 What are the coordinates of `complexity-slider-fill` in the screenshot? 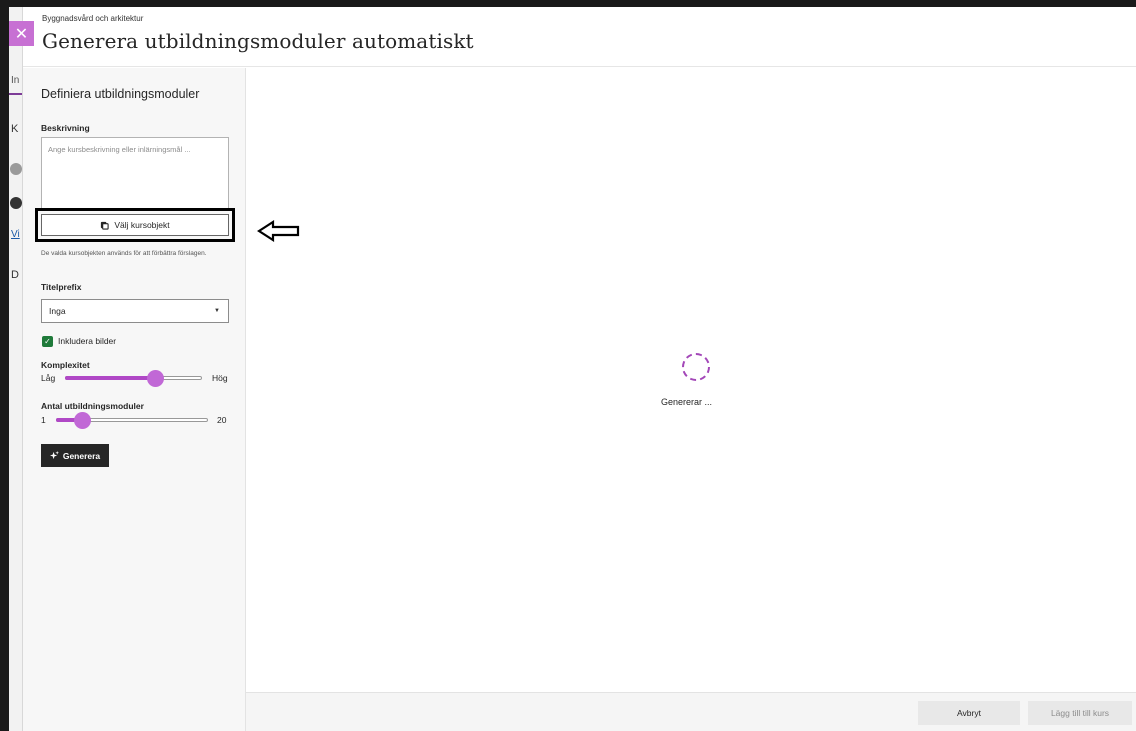 It's located at (110, 378).